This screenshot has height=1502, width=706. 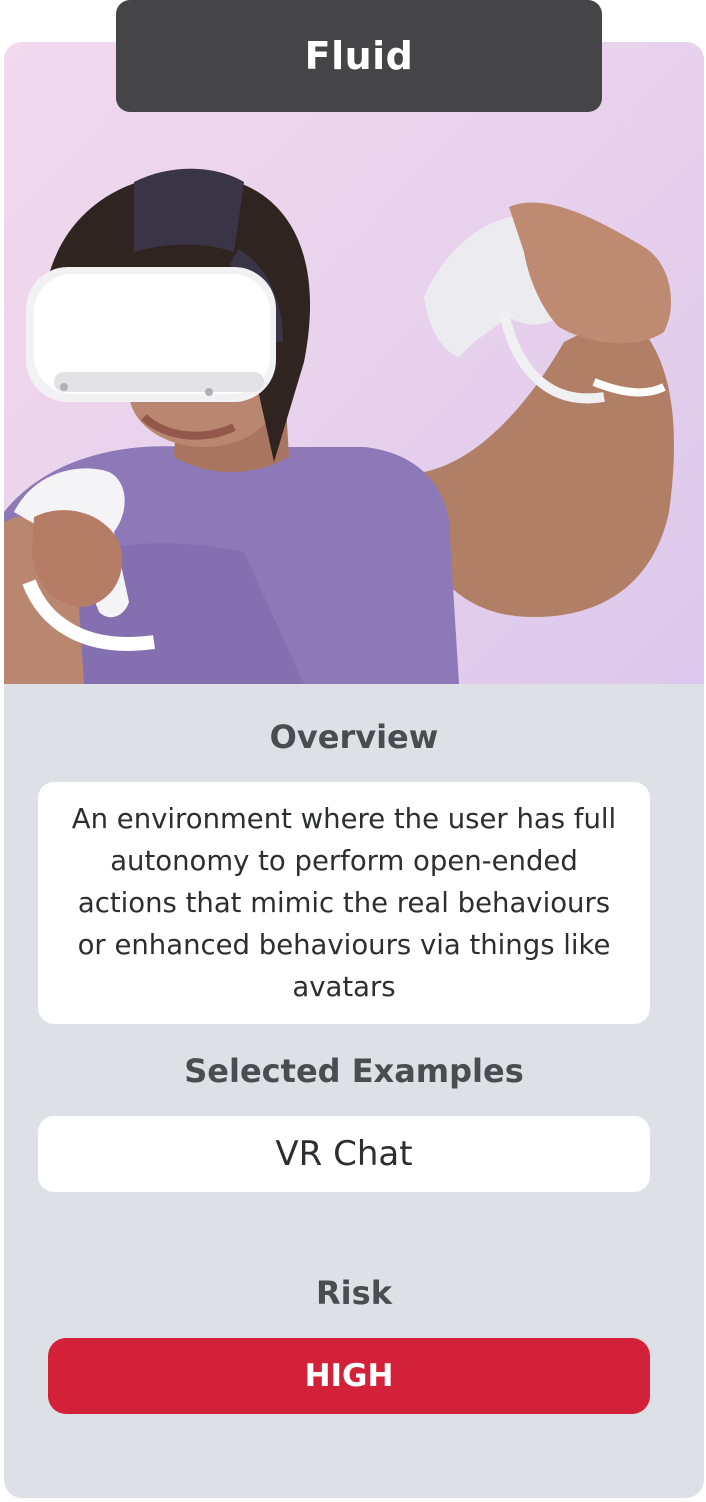 I want to click on card-title-tab: Fluid, so click(x=359, y=56).